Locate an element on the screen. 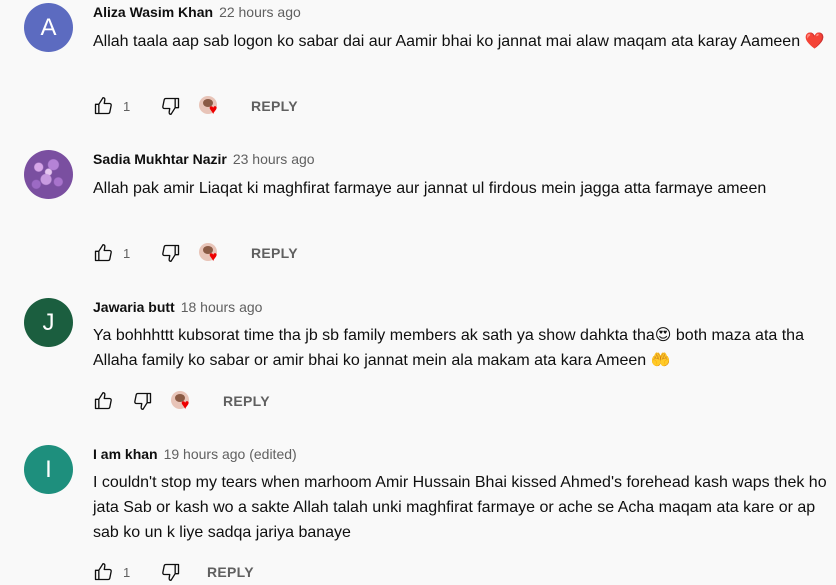 The width and height of the screenshot is (836, 585). avatar: I is located at coordinates (48, 469).